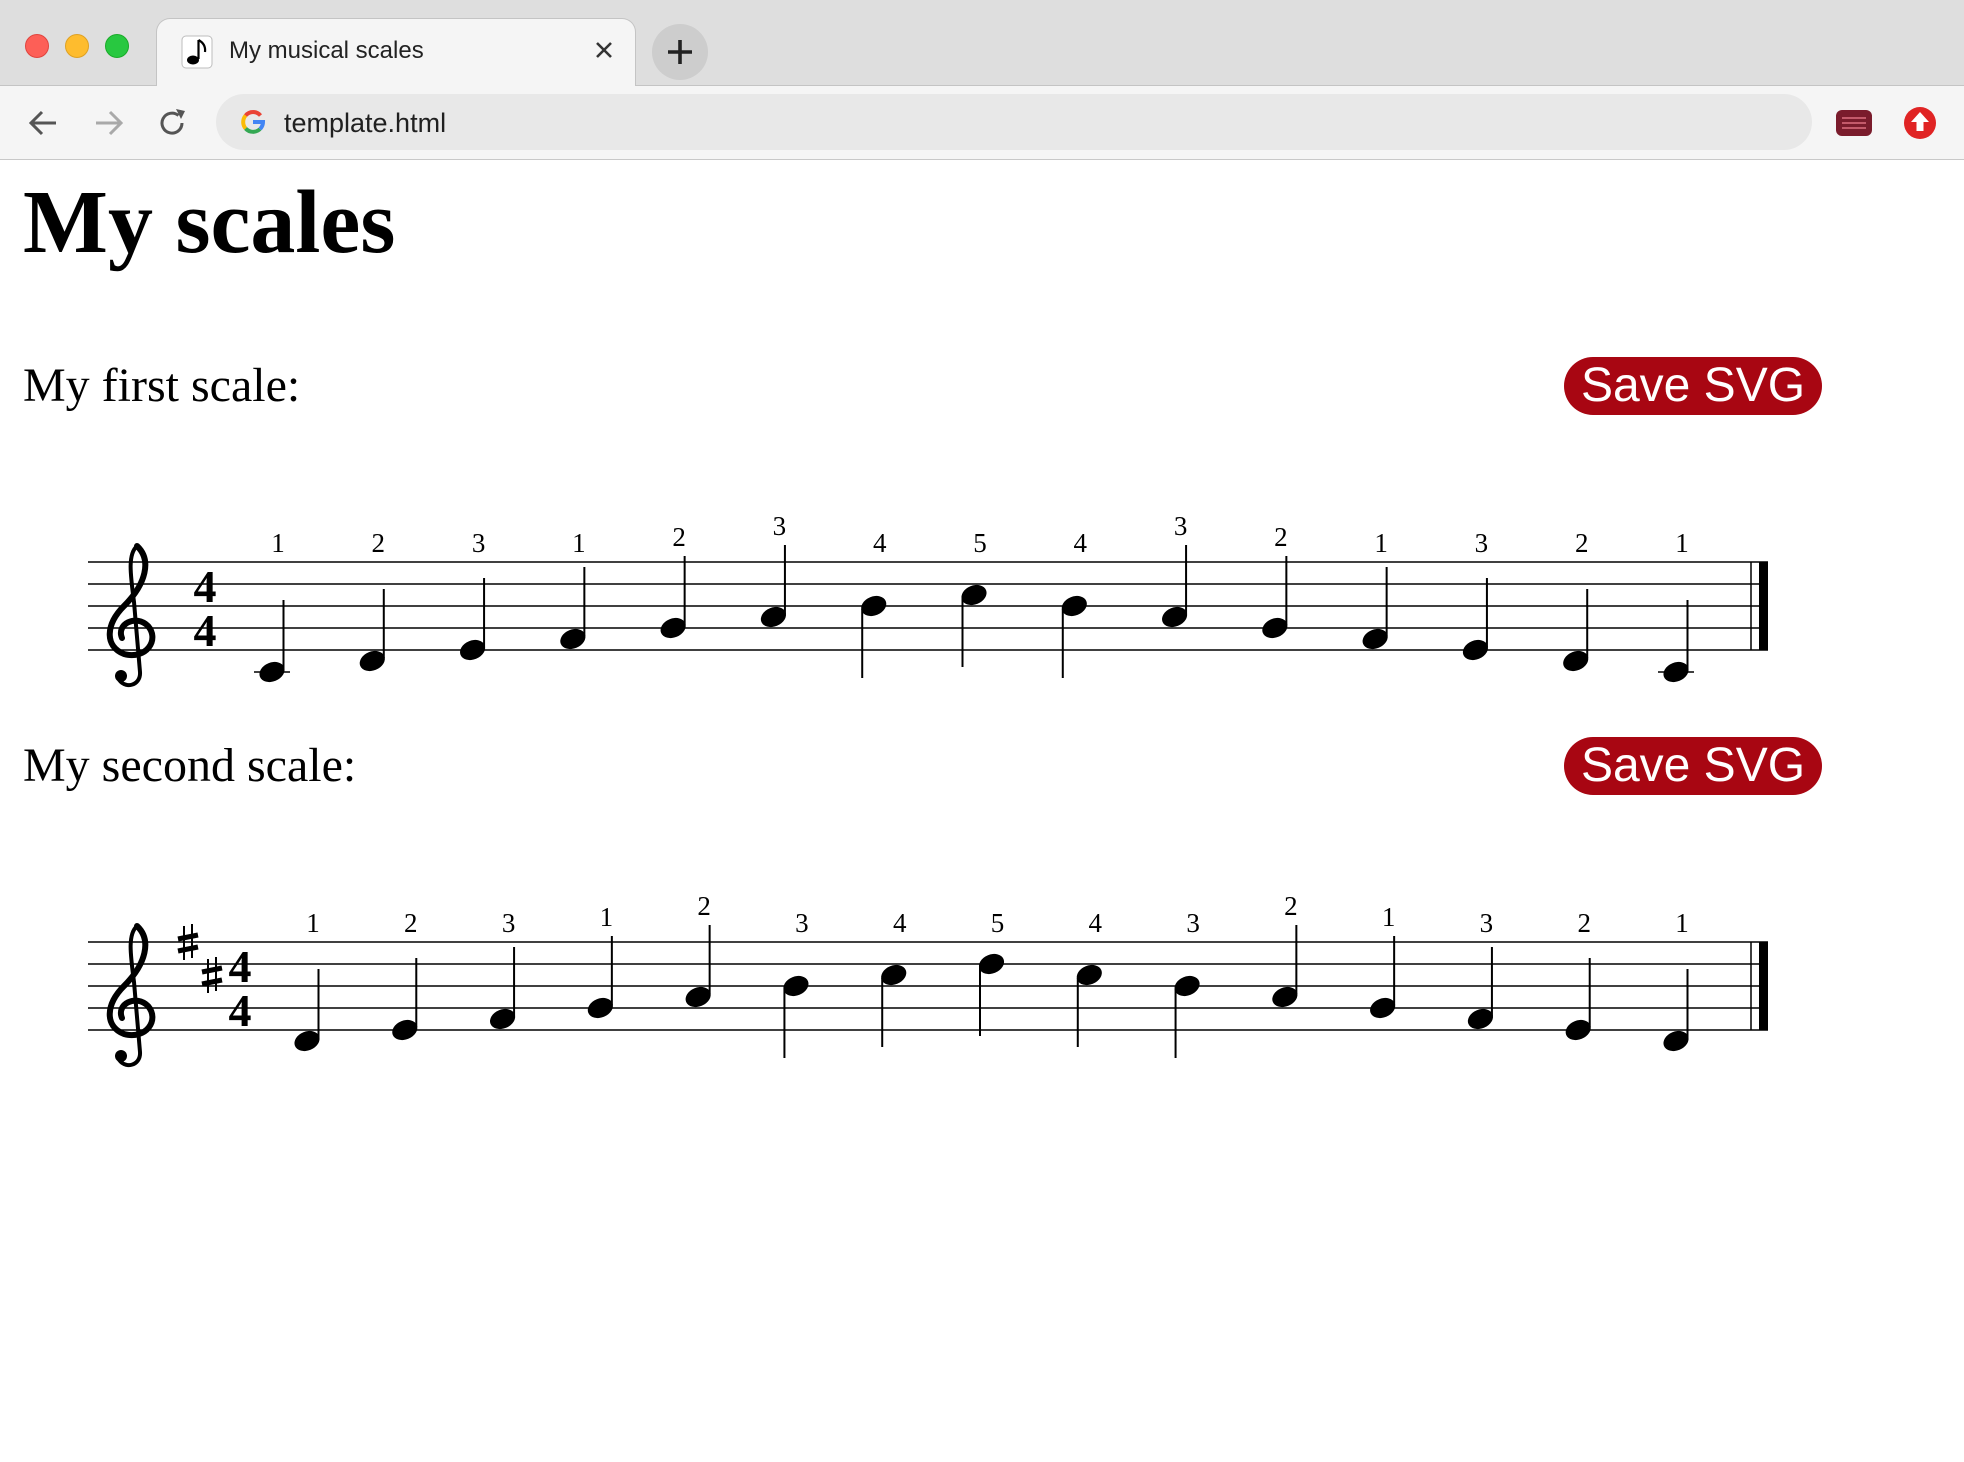 The image size is (1964, 1462). Describe the element at coordinates (326, 50) in the screenshot. I see `tab-title: My musical scales` at that location.